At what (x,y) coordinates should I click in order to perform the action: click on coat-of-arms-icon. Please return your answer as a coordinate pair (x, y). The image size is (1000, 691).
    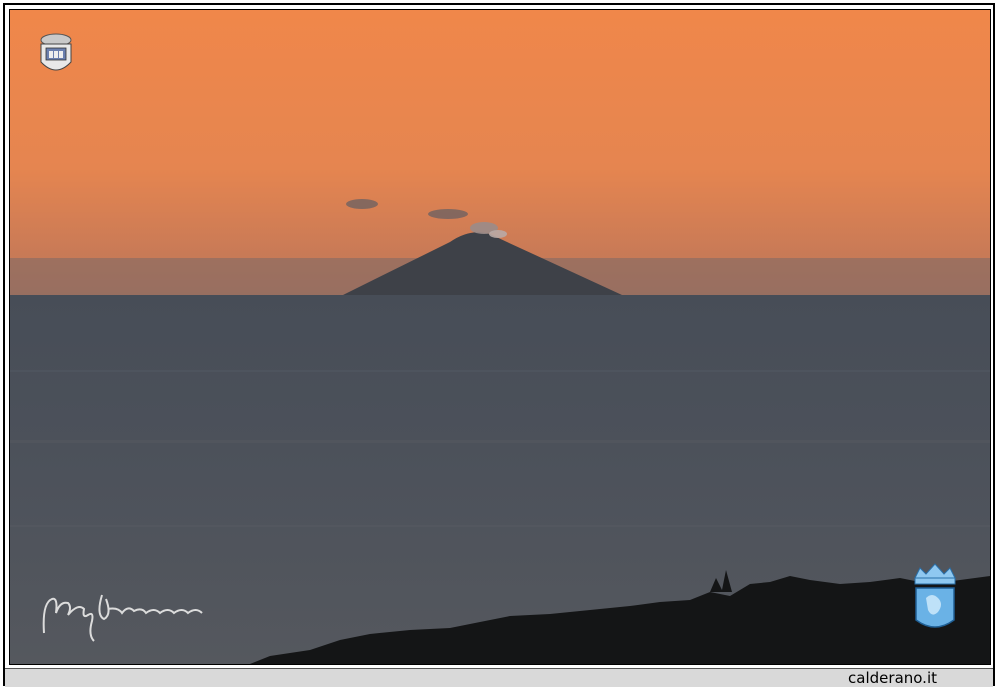
    Looking at the image, I should click on (56, 55).